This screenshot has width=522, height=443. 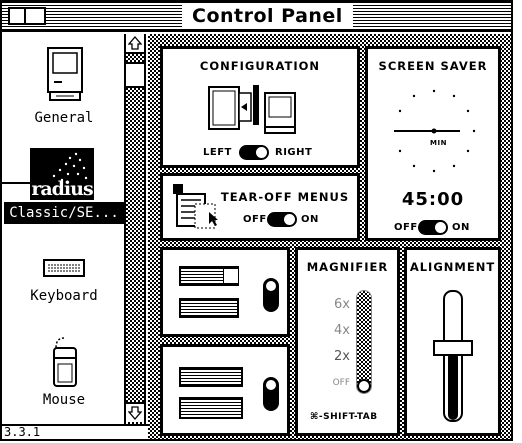 I want to click on scrollbar-option-panel, so click(x=225, y=390).